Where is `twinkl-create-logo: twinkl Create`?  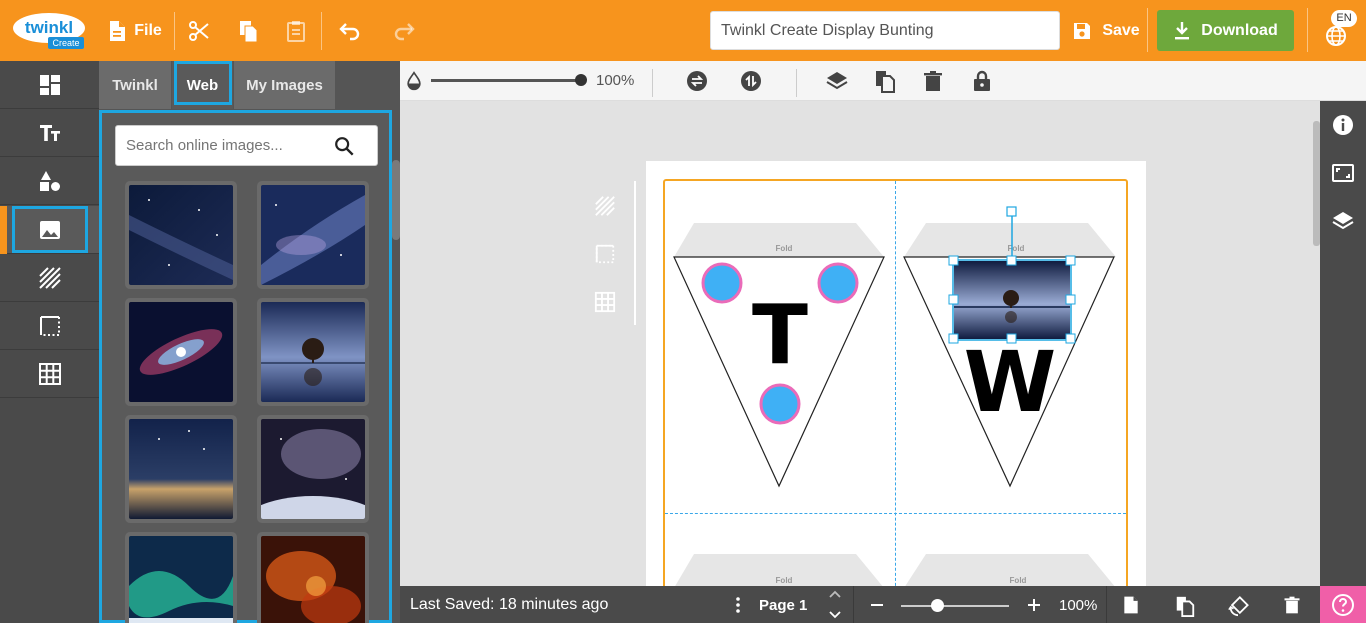
twinkl-create-logo: twinkl Create is located at coordinates (50, 31).